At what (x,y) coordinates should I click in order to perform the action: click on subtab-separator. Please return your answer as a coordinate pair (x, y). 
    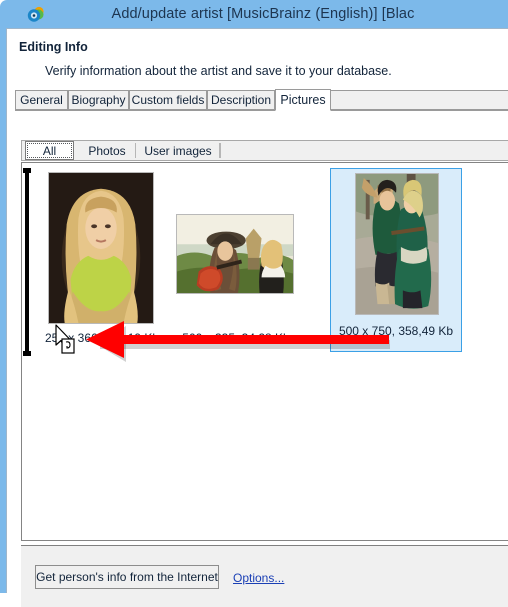
    Looking at the image, I should click on (220, 150).